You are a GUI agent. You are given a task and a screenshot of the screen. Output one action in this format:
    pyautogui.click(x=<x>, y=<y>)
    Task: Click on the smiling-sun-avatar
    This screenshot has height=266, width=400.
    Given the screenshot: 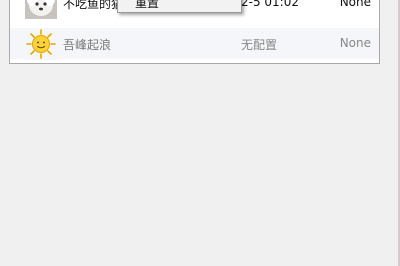 What is the action you would take?
    pyautogui.click(x=41, y=44)
    